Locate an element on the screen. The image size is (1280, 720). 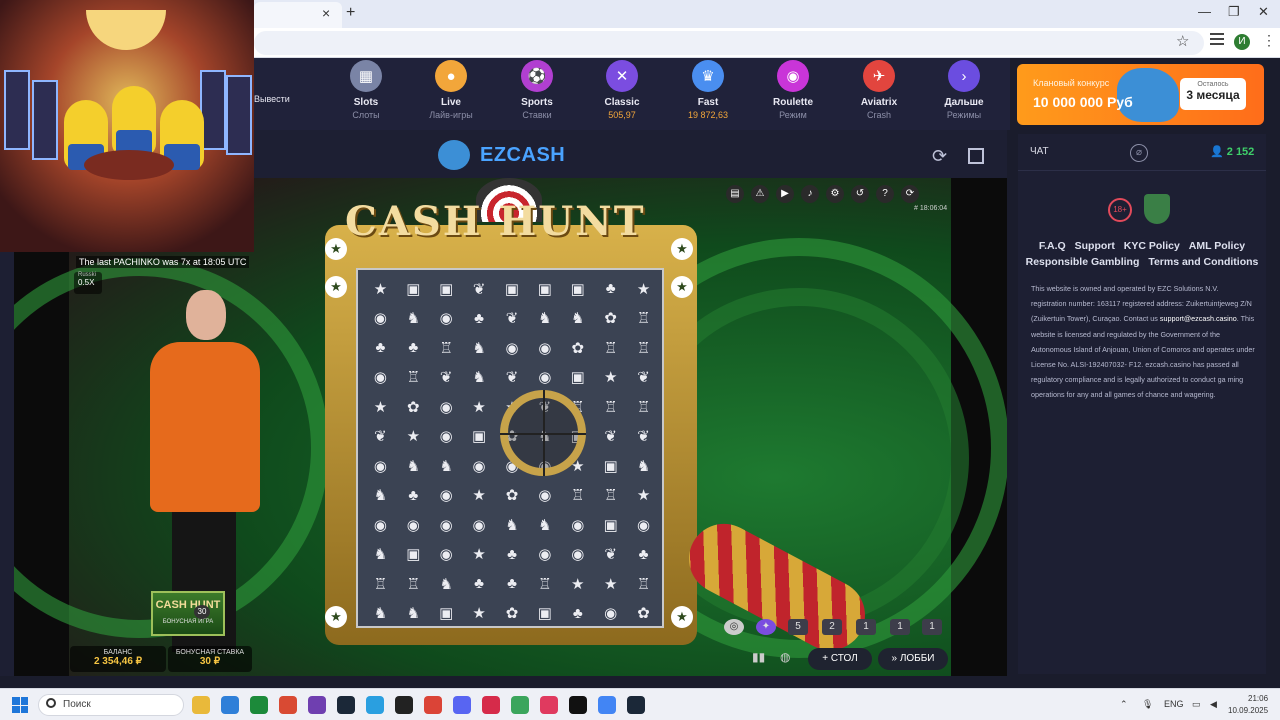
nav-aviatrix: ✈ Aviatrix Crash is located at coordinates (879, 89).